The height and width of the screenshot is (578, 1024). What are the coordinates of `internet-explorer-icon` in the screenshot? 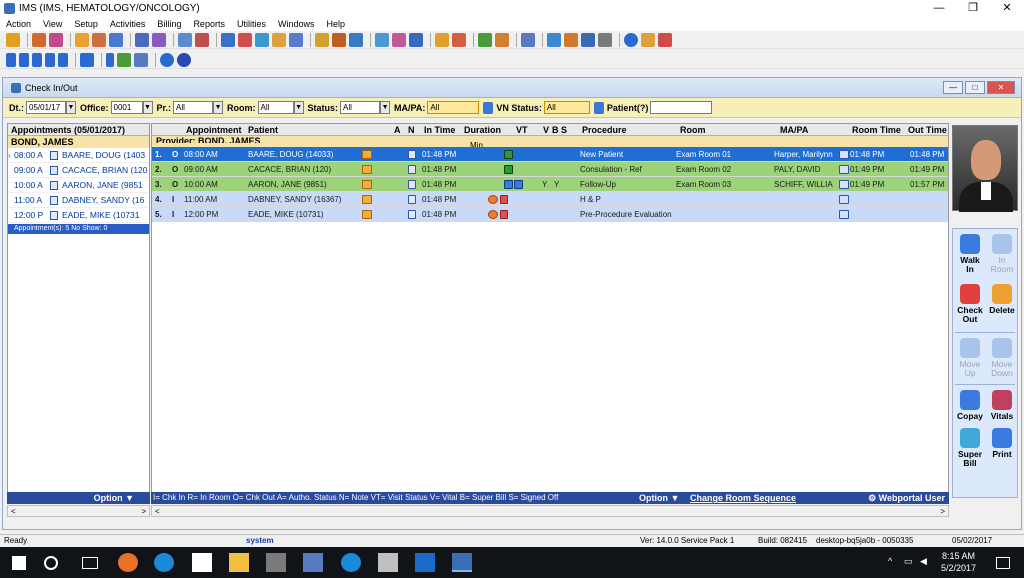 It's located at (351, 562).